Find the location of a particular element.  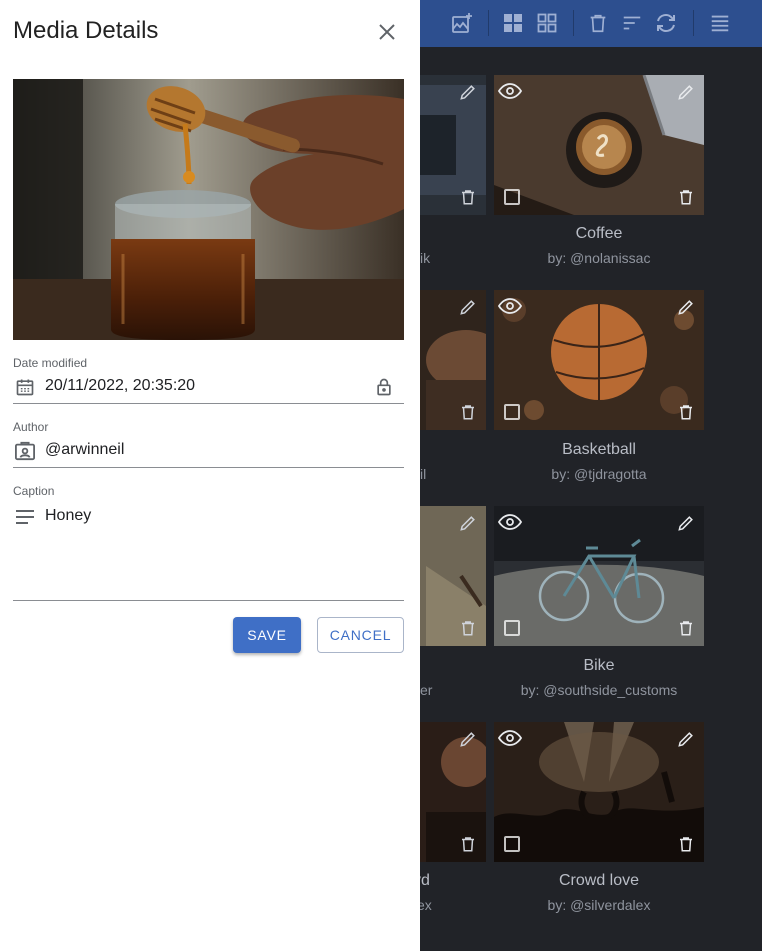

card-author: by: @silverdalex is located at coordinates (599, 905).